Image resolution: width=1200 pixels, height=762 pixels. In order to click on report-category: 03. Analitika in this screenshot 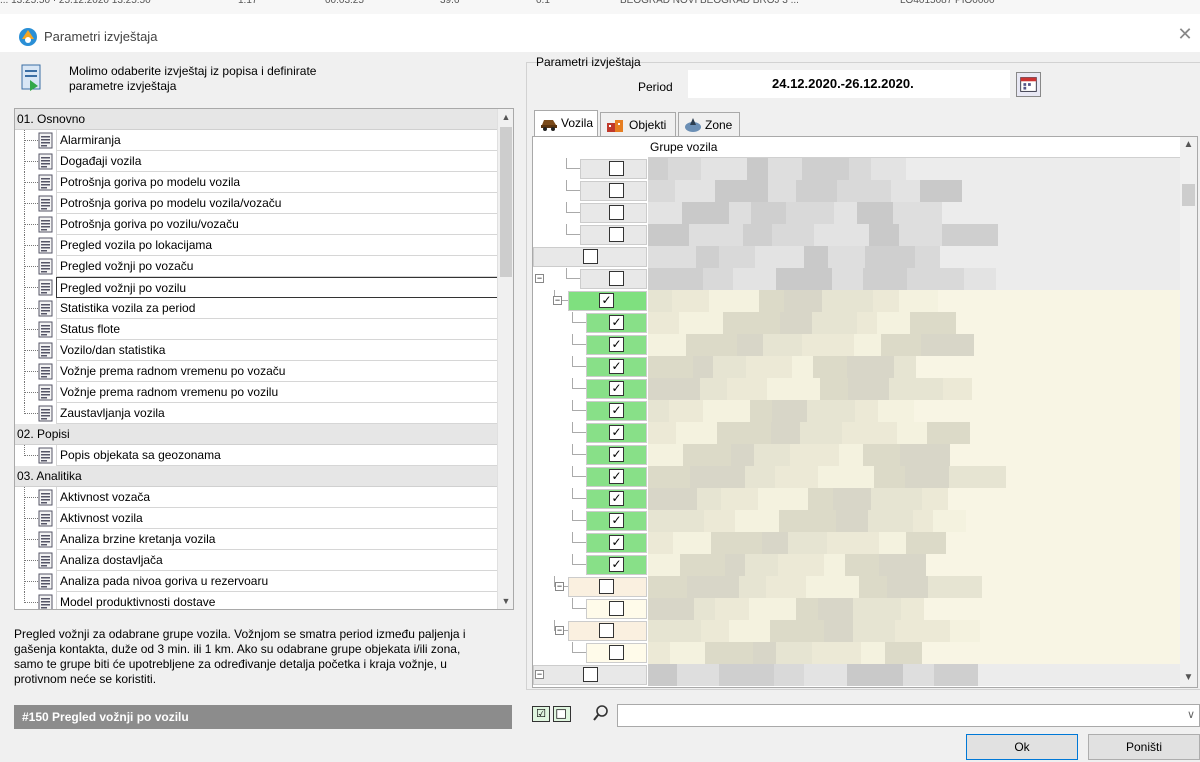, I will do `click(256, 476)`.